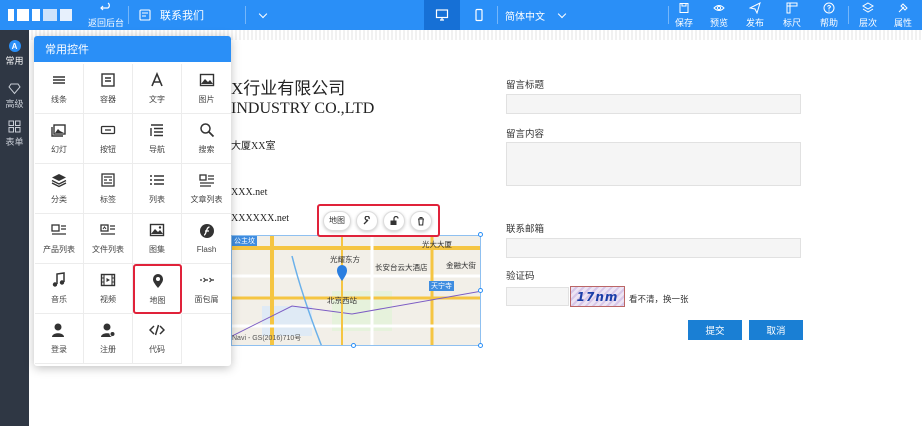 The image size is (922, 426). What do you see at coordinates (776, 330) in the screenshot?
I see `cancel-button: 取消` at bounding box center [776, 330].